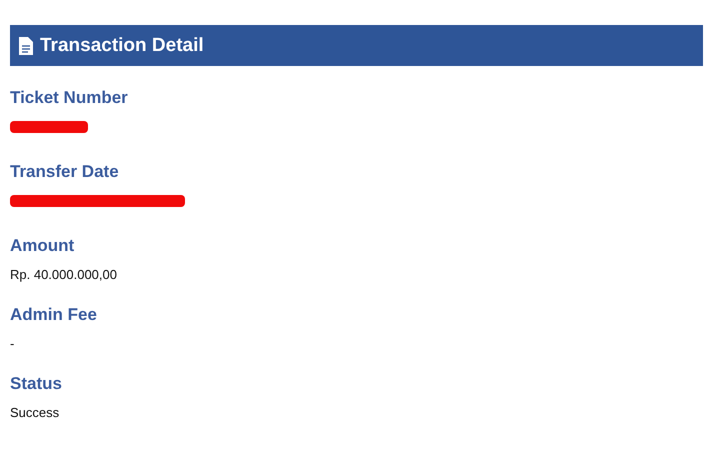 Image resolution: width=717 pixels, height=466 pixels. I want to click on field-label: Admin Fee, so click(53, 315).